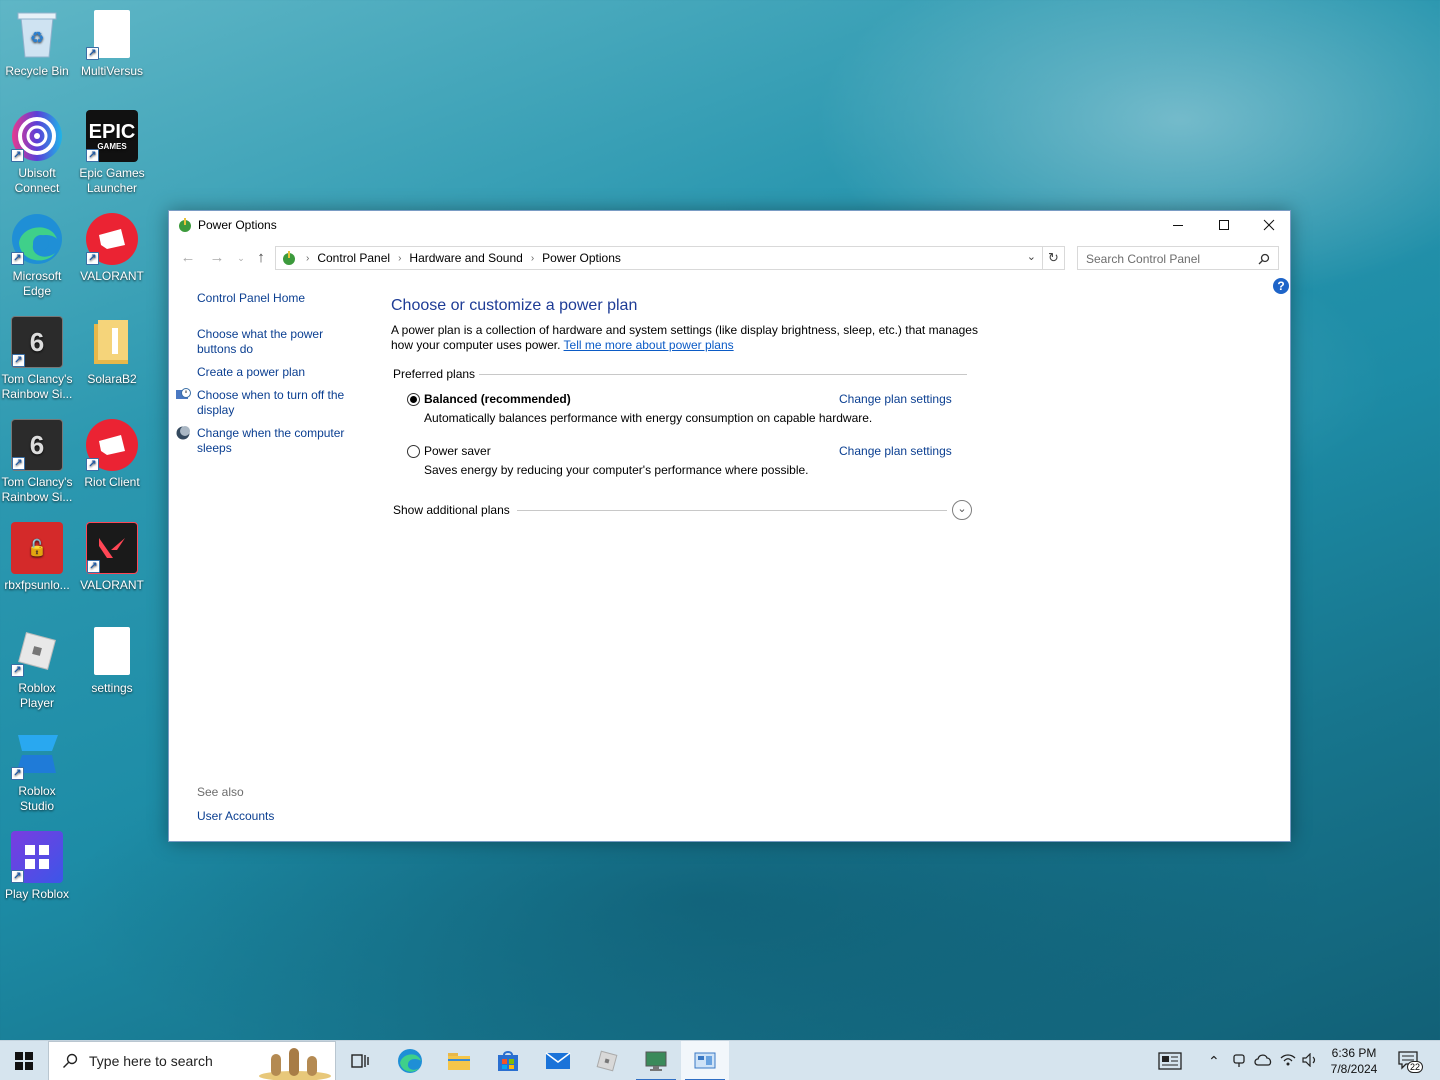 This screenshot has height=1080, width=1440. I want to click on taskbar-edge, so click(410, 1060).